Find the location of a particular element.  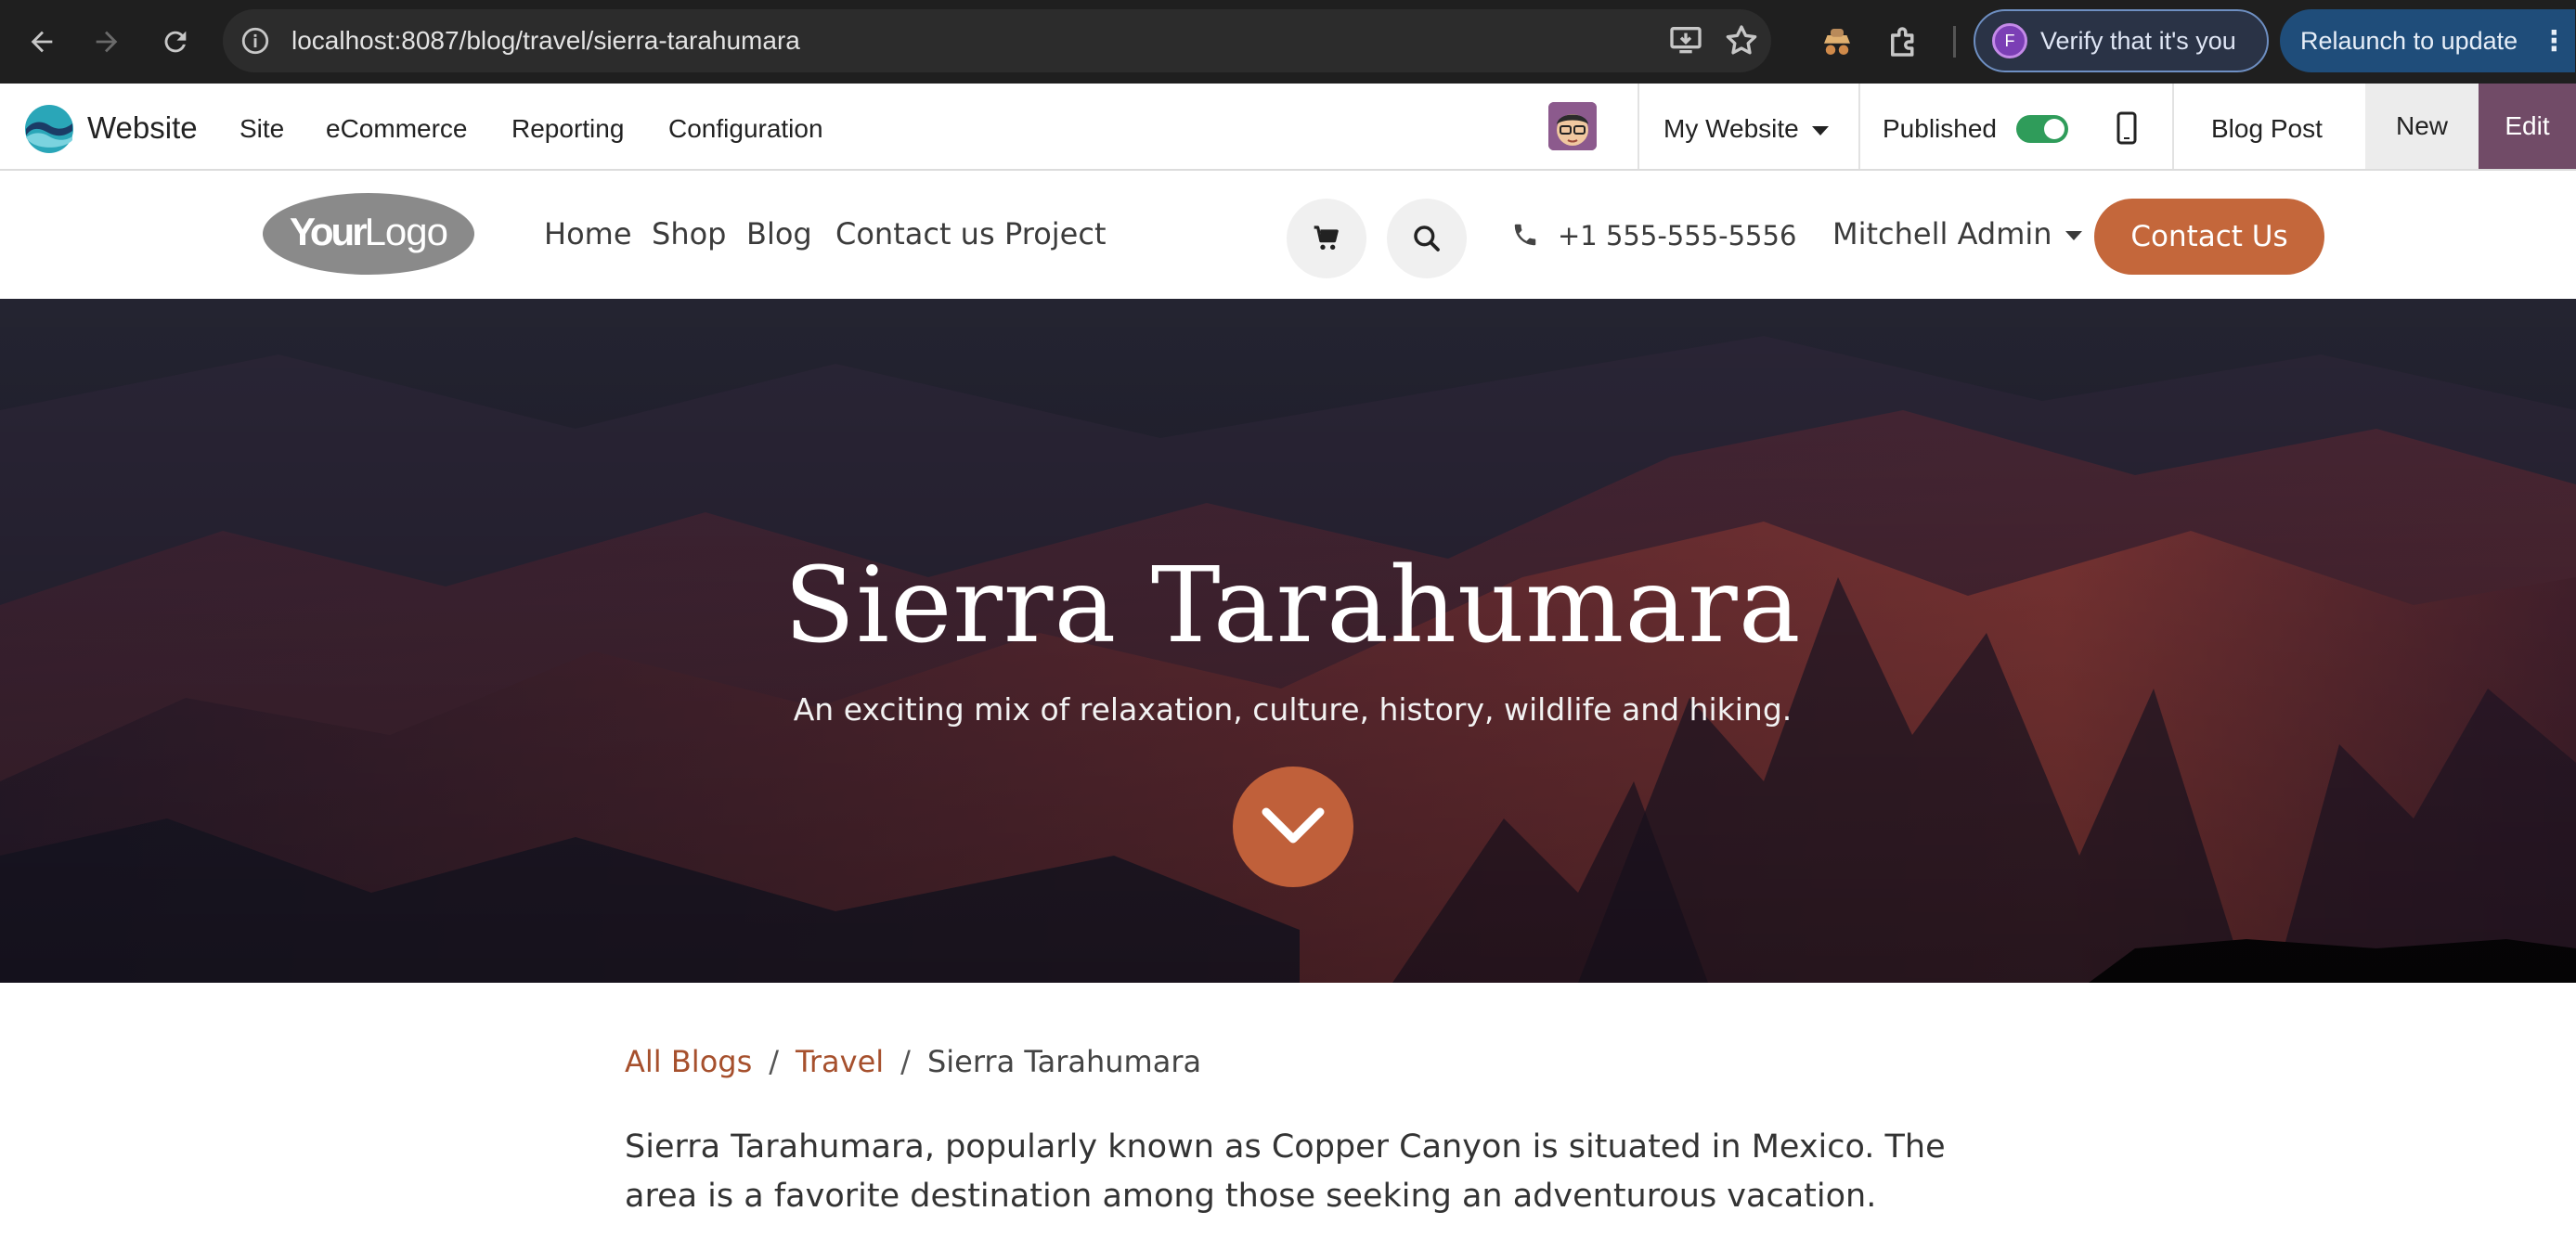

forward-button is located at coordinates (107, 42).